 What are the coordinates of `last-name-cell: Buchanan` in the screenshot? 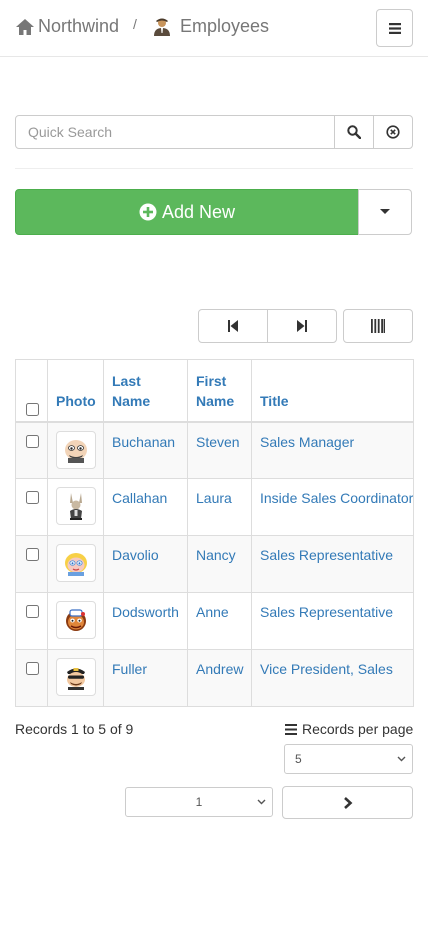 It's located at (145, 450).